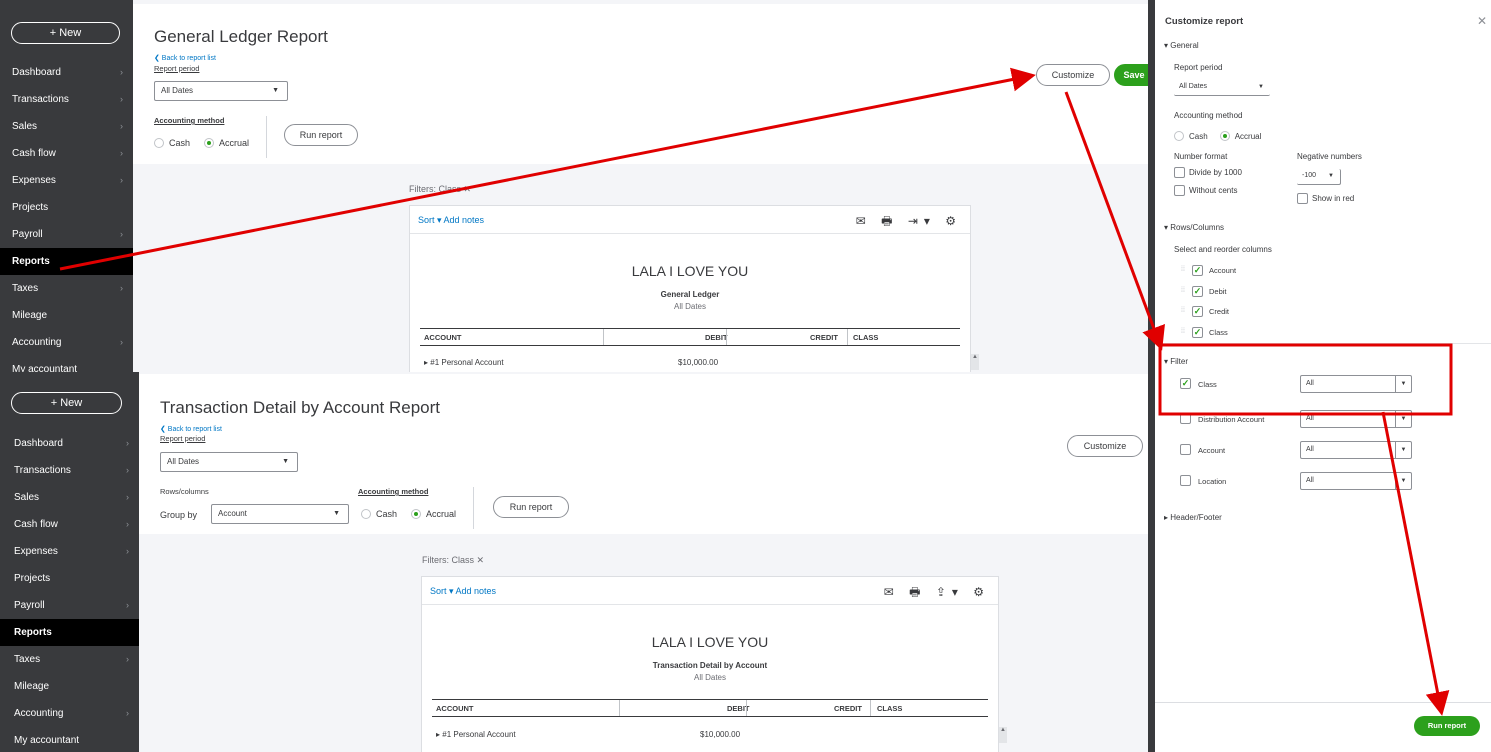 The width and height of the screenshot is (1491, 752). I want to click on general-section-toggle: ▾ General, so click(1181, 45).